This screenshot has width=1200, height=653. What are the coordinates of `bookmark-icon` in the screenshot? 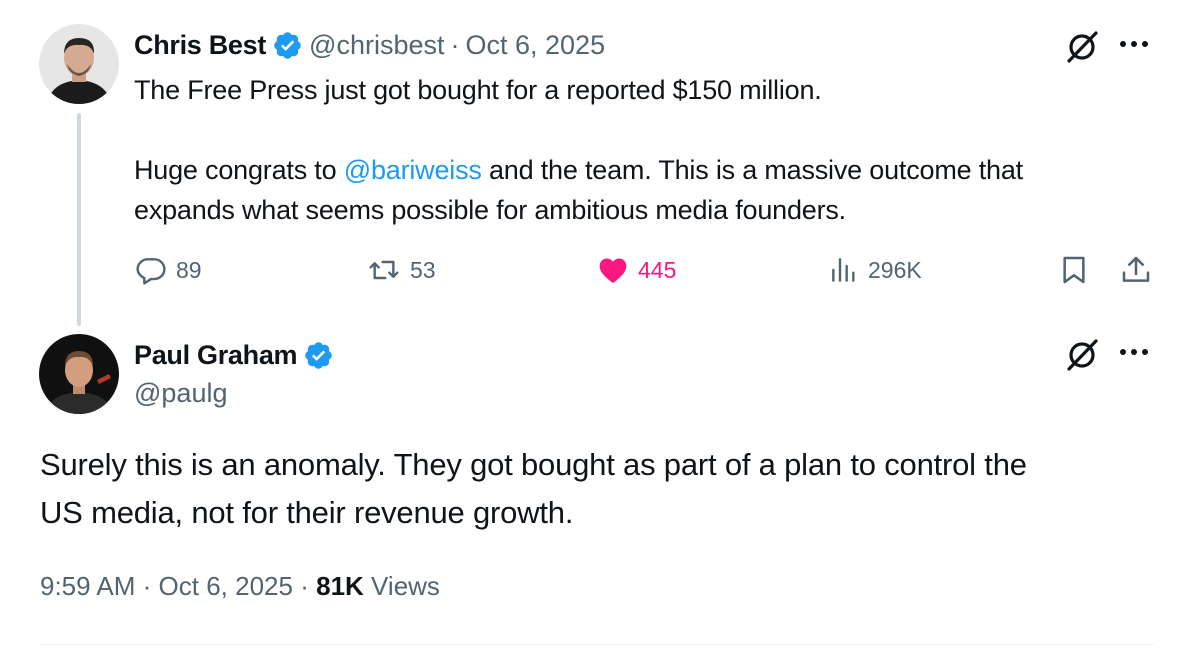 It's located at (1074, 270).